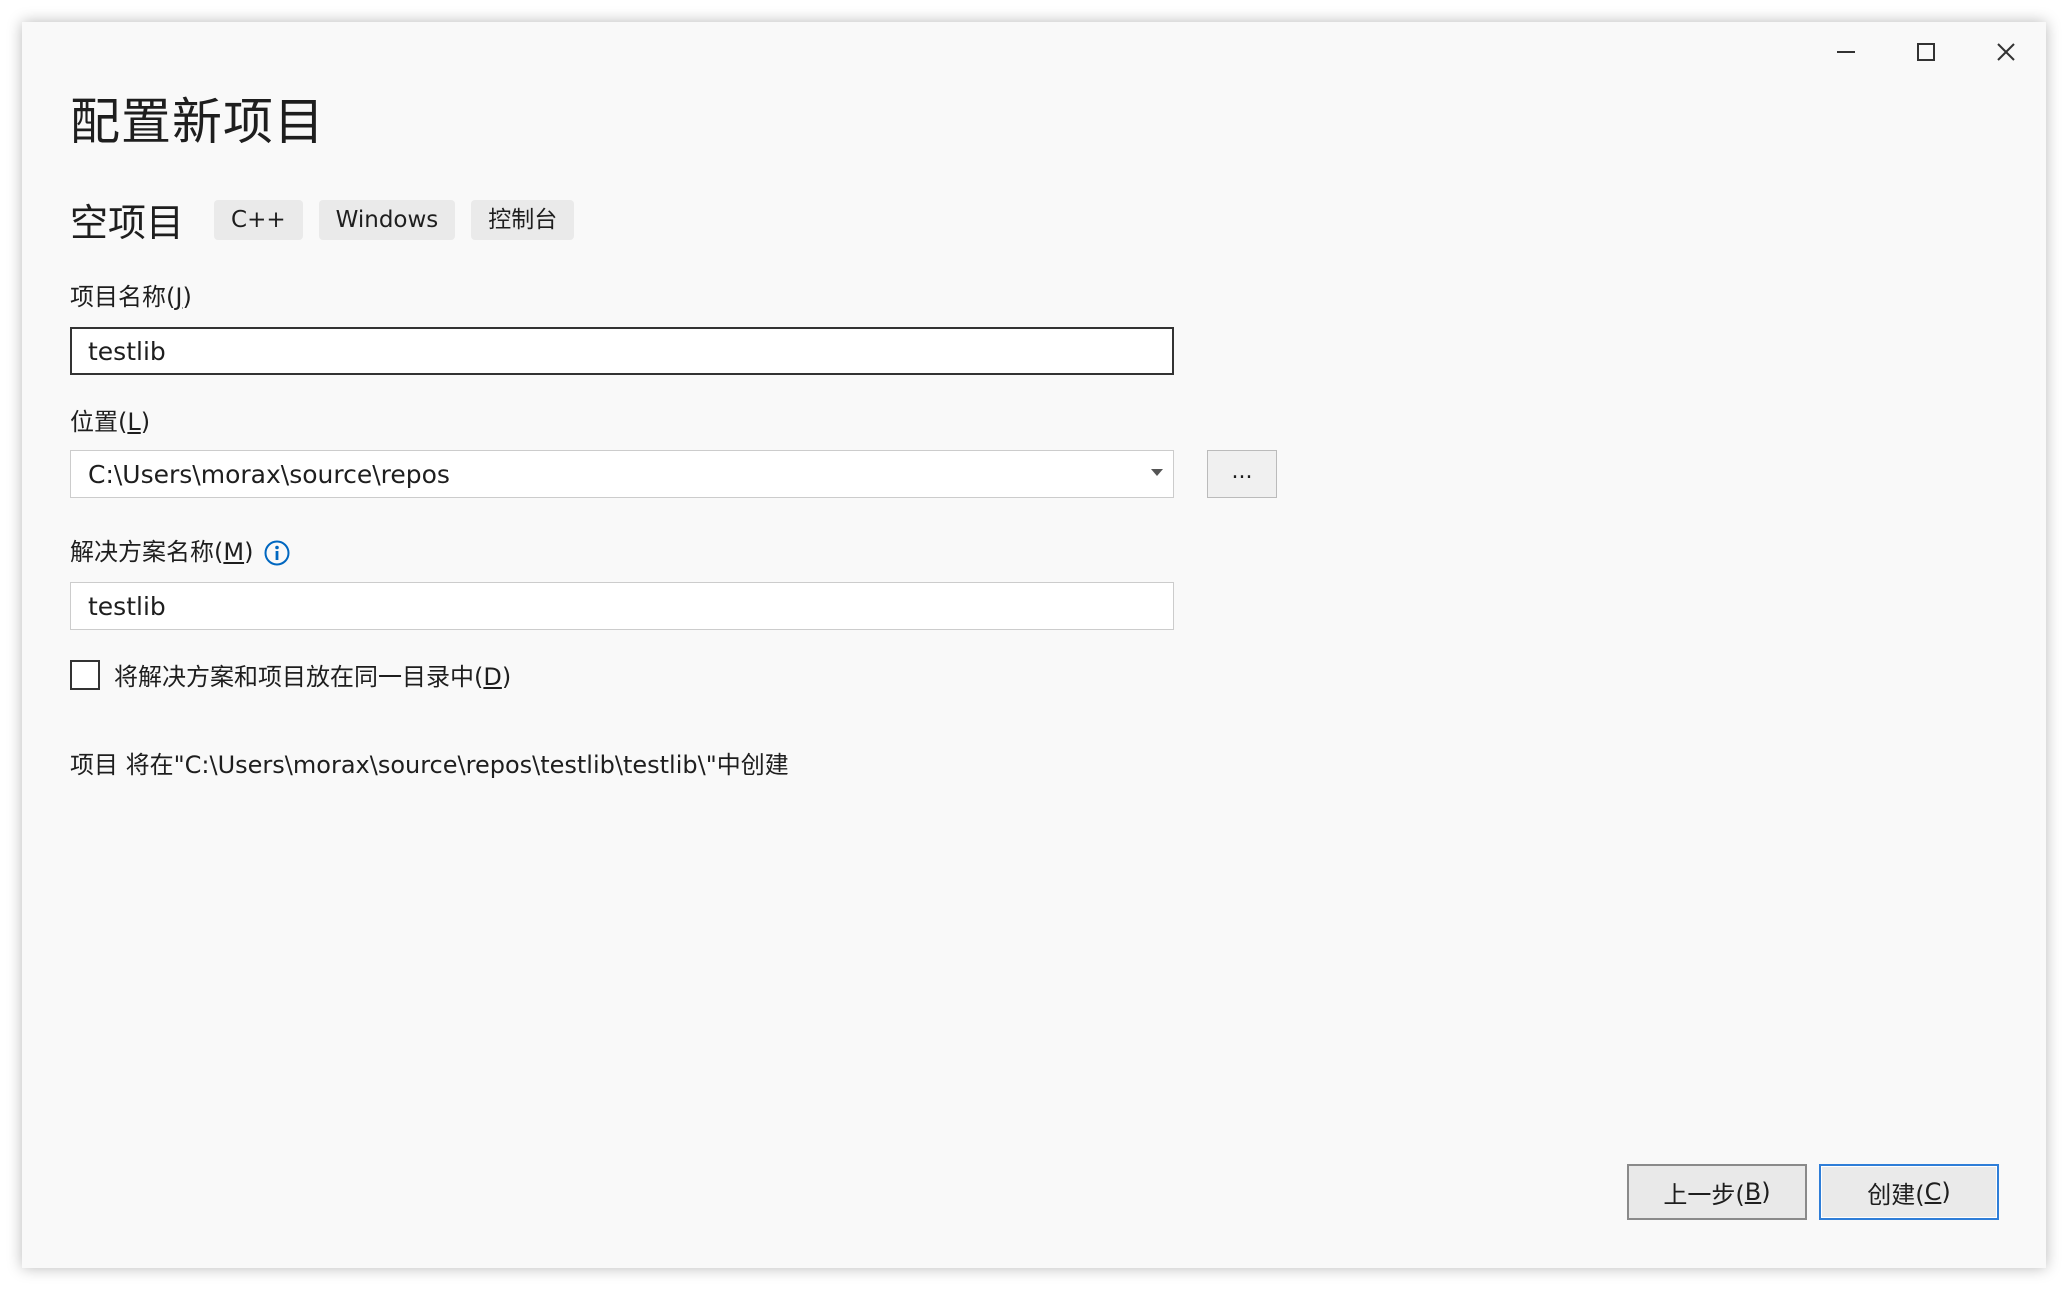 Image resolution: width=2068 pixels, height=1290 pixels. I want to click on location-label: 位置(L), so click(110, 422).